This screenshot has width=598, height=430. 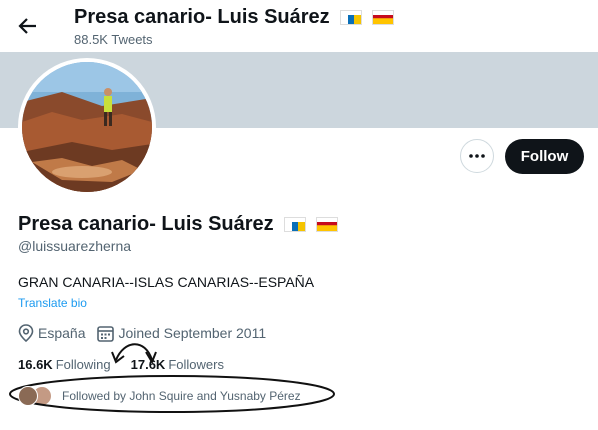 I want to click on followers-link: 17.6K Followers, so click(x=177, y=364).